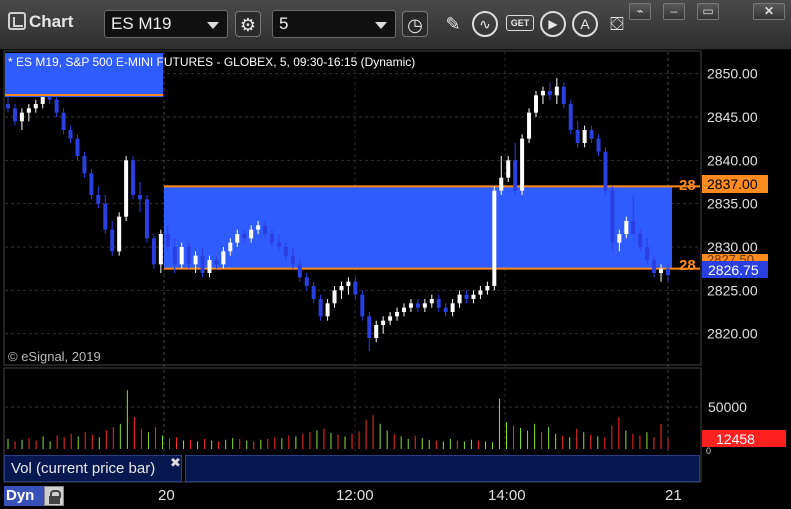 Image resolution: width=791 pixels, height=509 pixels. What do you see at coordinates (54, 356) in the screenshot?
I see `watermark: © eSignal, 2019` at bounding box center [54, 356].